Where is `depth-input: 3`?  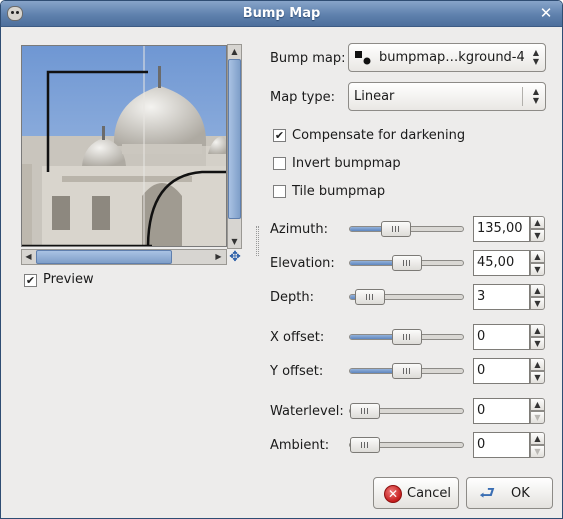 depth-input: 3 is located at coordinates (501, 297).